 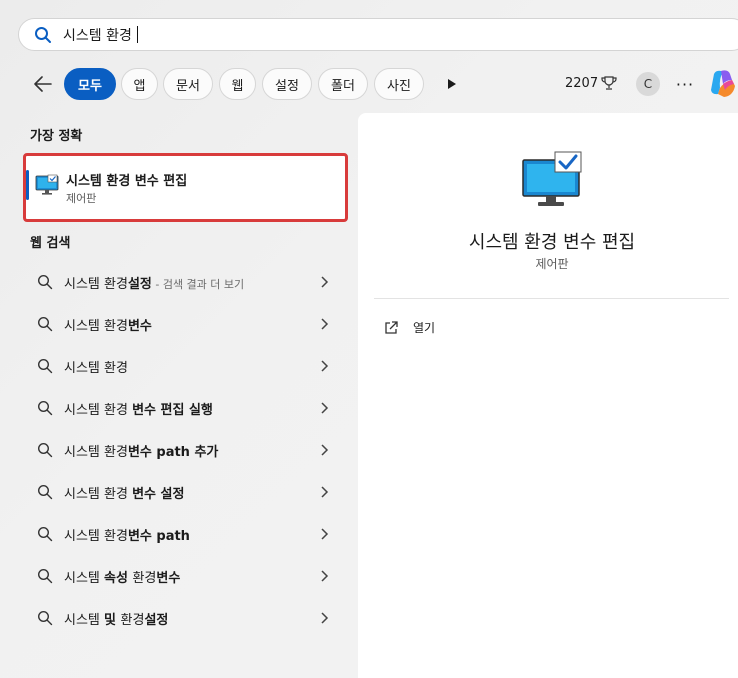 What do you see at coordinates (81, 198) in the screenshot?
I see `best-match-category: 제어판` at bounding box center [81, 198].